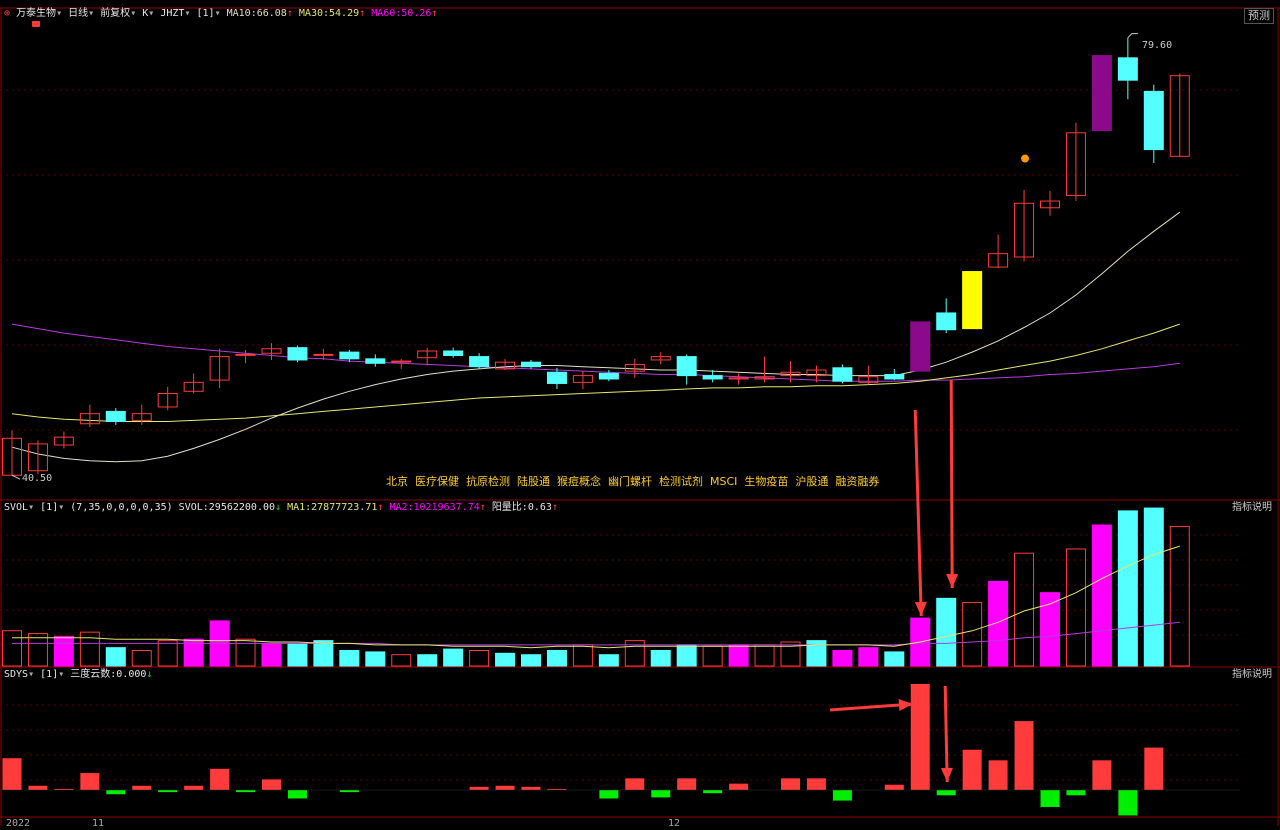  What do you see at coordinates (1157, 45) in the screenshot?
I see `high-price-label: 79.60` at bounding box center [1157, 45].